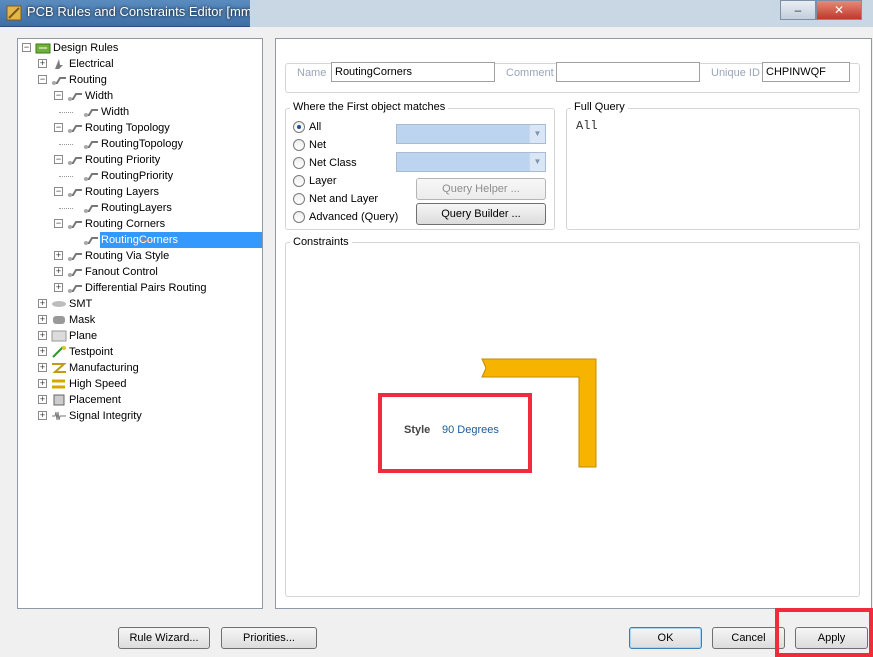  What do you see at coordinates (173, 240) in the screenshot?
I see `tree-item-routing-corners-rule: RoutingCorners` at bounding box center [173, 240].